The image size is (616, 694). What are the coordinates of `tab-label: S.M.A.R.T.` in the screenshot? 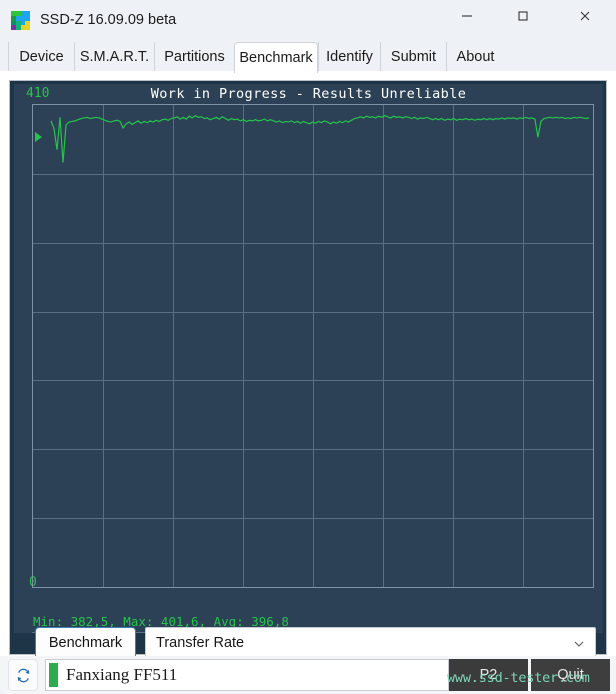 It's located at (114, 57).